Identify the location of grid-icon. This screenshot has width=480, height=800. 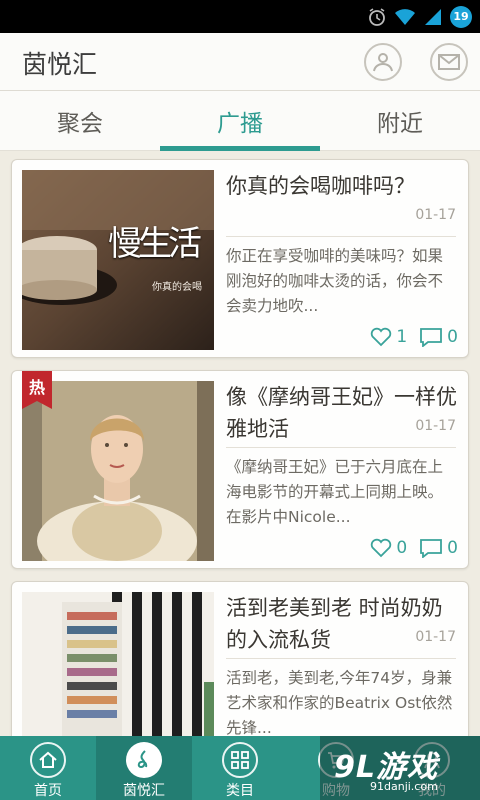
(240, 760).